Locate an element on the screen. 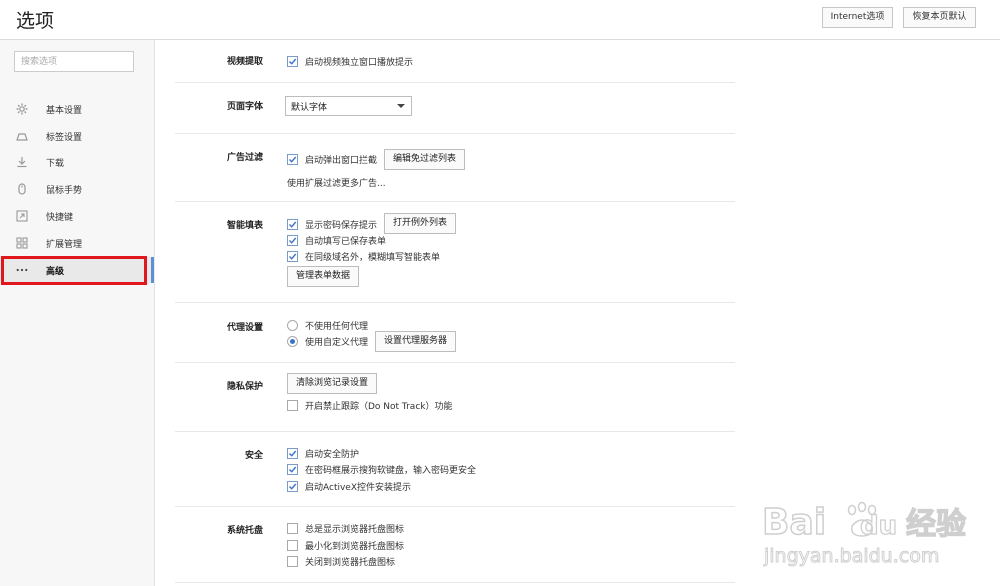 This screenshot has height=586, width=1000. header: 选项 Internet选项 恢复本页默认 is located at coordinates (500, 20).